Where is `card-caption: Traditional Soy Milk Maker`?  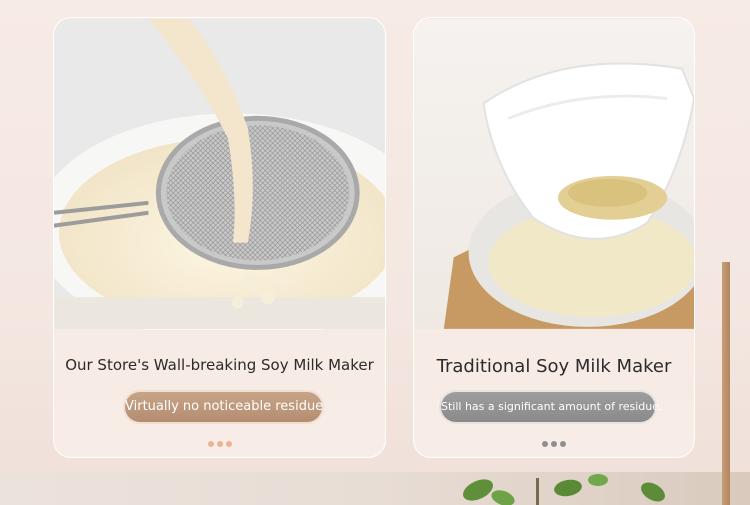 card-caption: Traditional Soy Milk Maker is located at coordinates (554, 366).